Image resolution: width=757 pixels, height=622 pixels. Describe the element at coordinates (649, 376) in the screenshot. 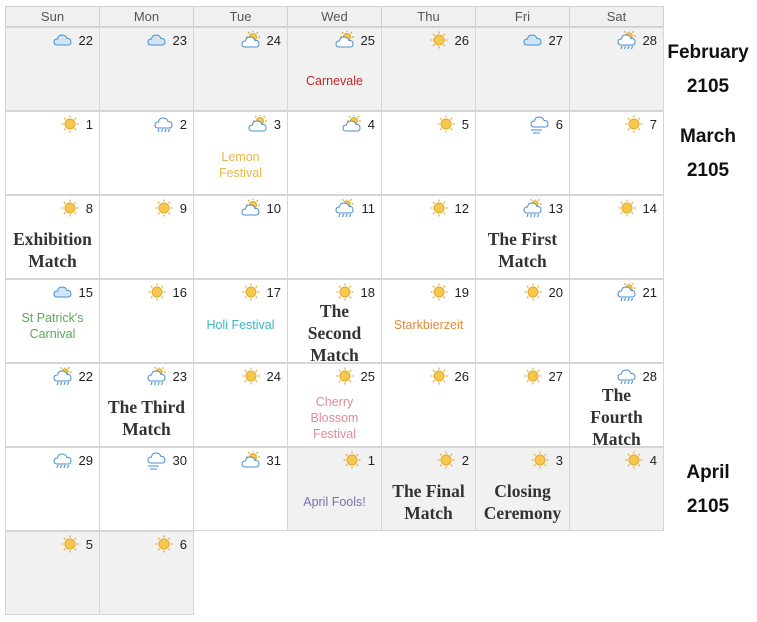

I see `day-number: 28` at that location.